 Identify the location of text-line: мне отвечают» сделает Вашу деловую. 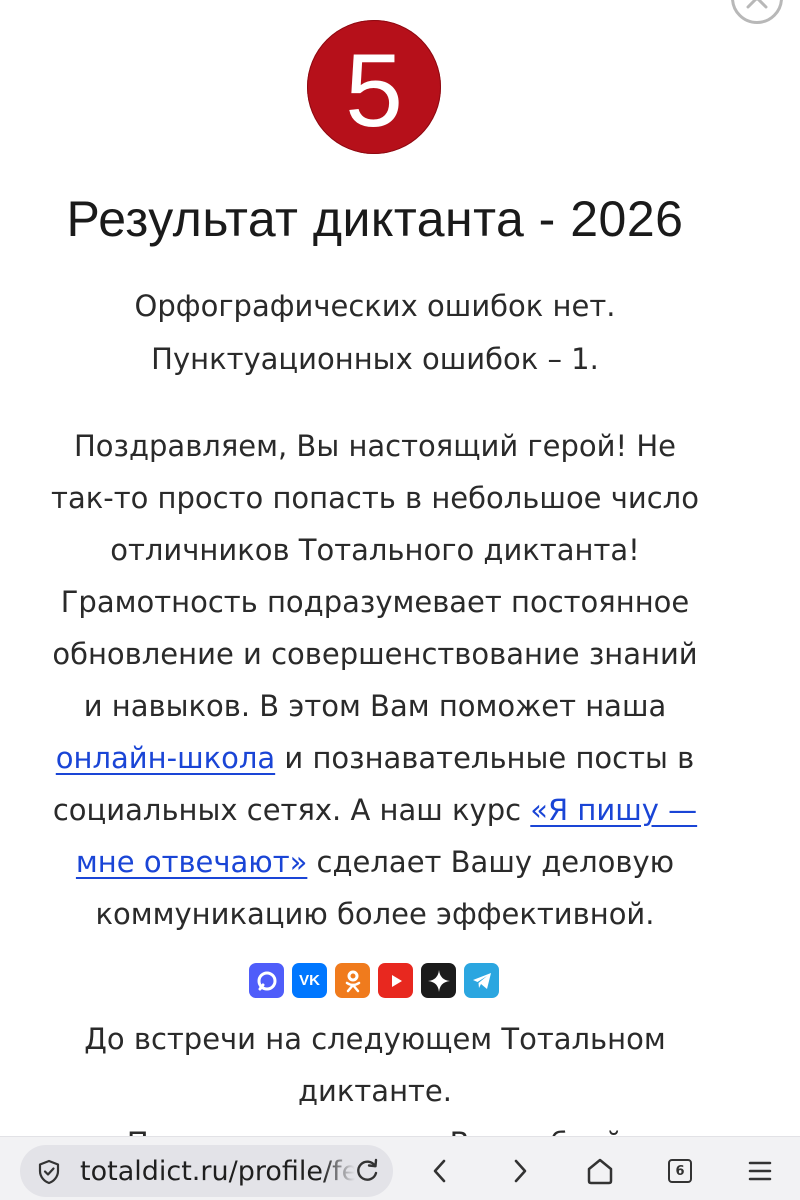
(375, 862).